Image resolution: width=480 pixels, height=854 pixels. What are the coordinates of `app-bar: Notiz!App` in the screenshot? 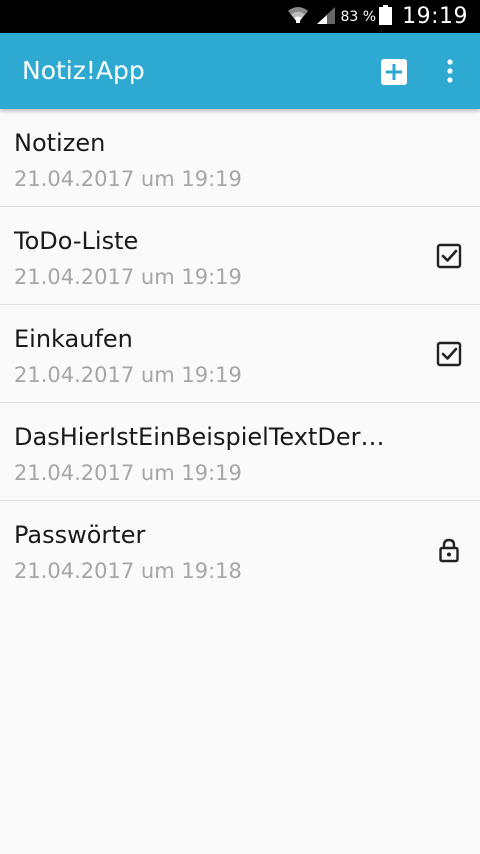 It's located at (240, 71).